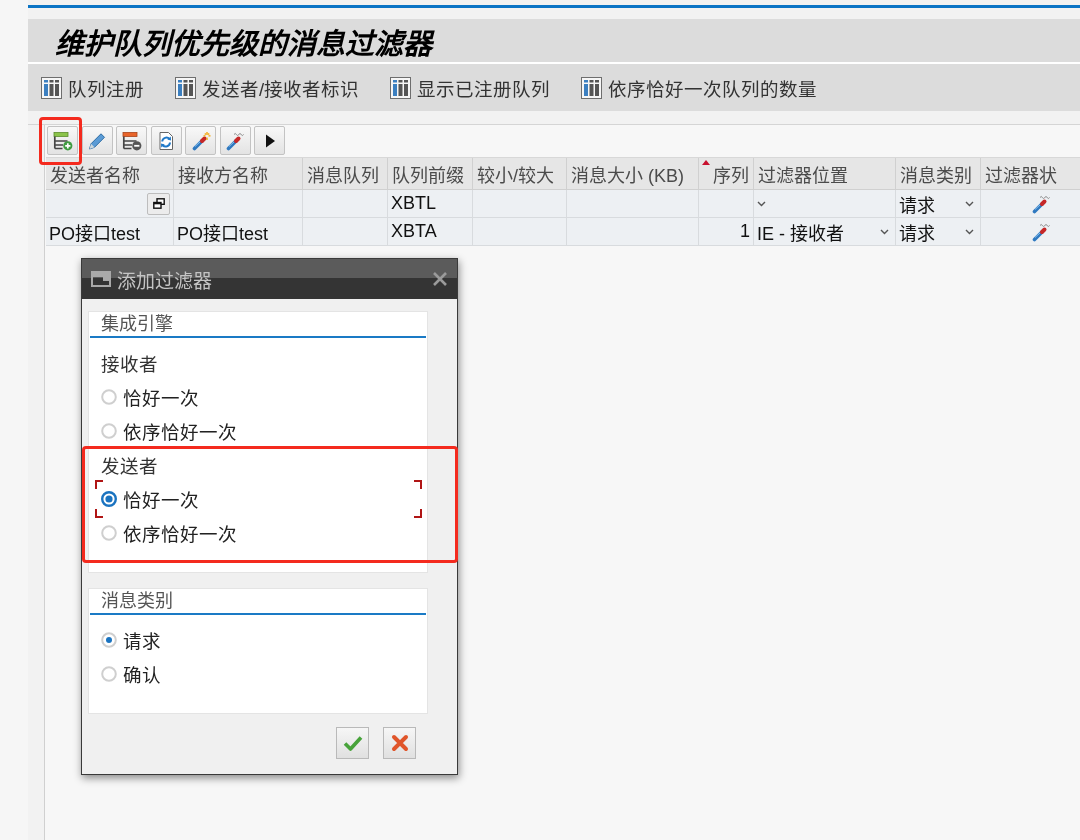 Image resolution: width=1080 pixels, height=840 pixels. I want to click on column-header: 发送者名称, so click(110, 173).